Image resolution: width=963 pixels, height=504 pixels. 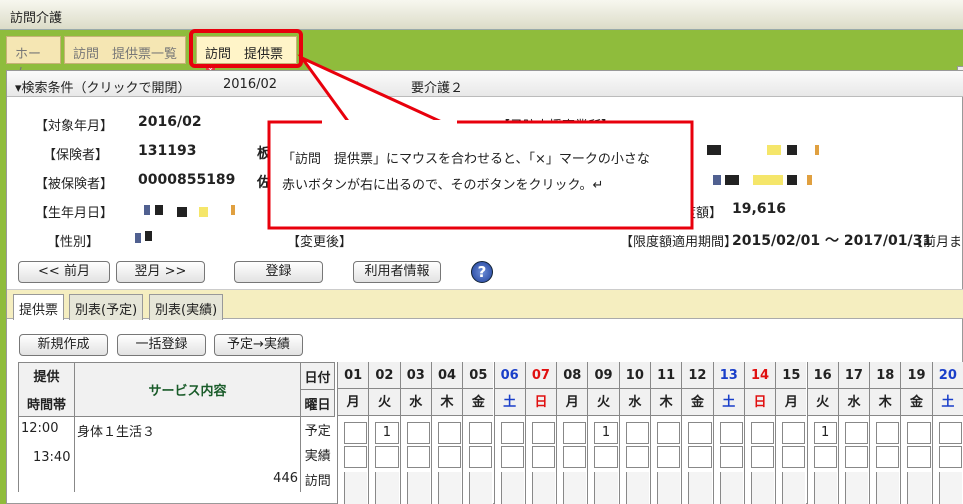 I want to click on prev-month-label: 【前月ま, so click(x=936, y=242).